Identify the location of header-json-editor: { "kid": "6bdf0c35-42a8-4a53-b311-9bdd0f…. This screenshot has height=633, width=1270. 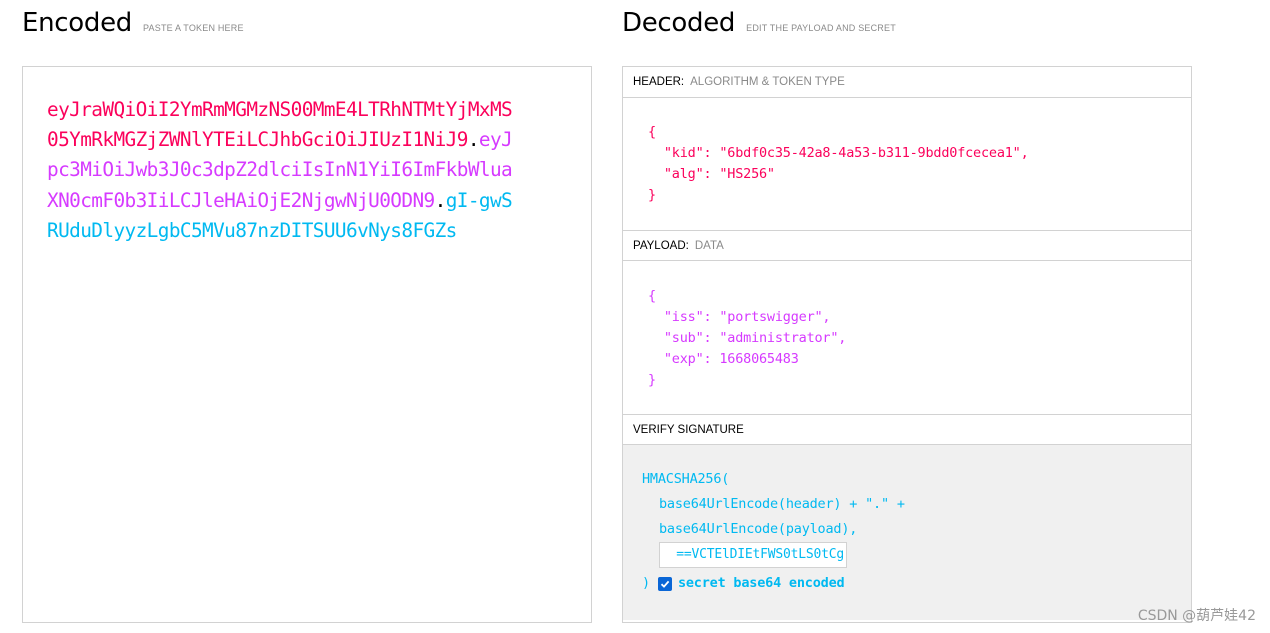
(907, 164).